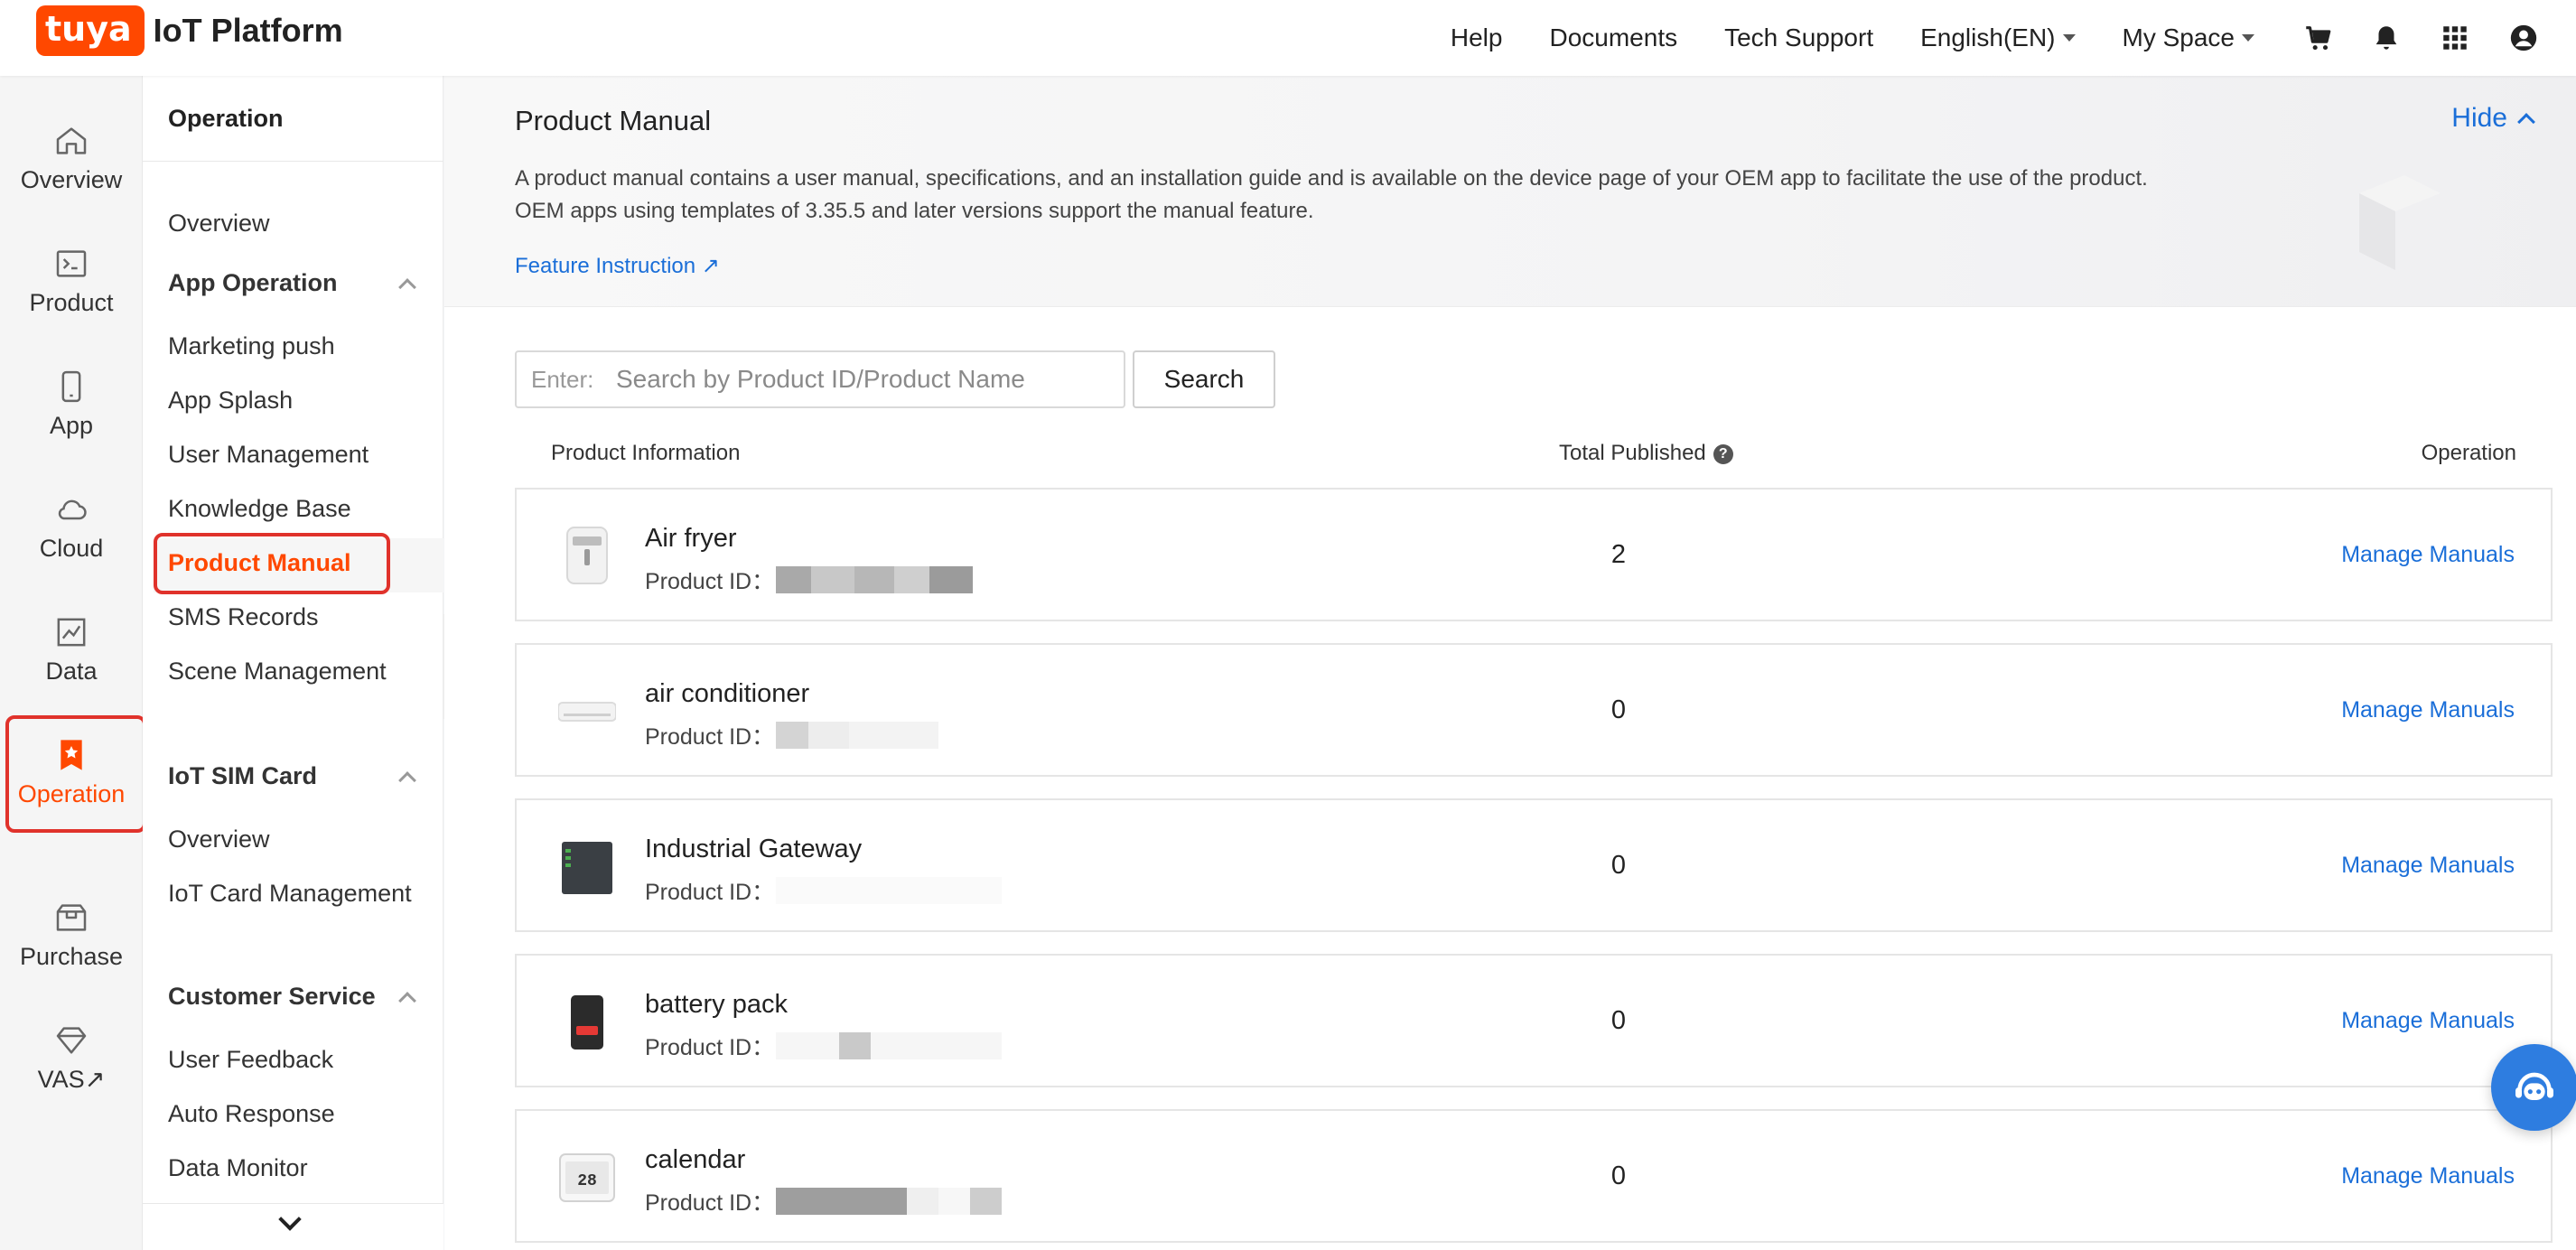 This screenshot has width=2576, height=1250. Describe the element at coordinates (71, 632) in the screenshot. I see `chart-icon` at that location.